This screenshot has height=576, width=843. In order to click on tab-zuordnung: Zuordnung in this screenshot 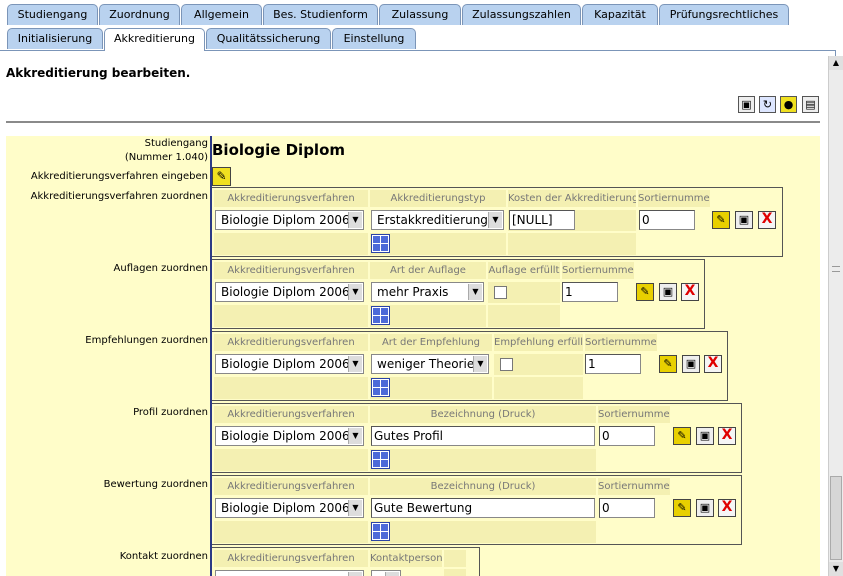, I will do `click(139, 14)`.